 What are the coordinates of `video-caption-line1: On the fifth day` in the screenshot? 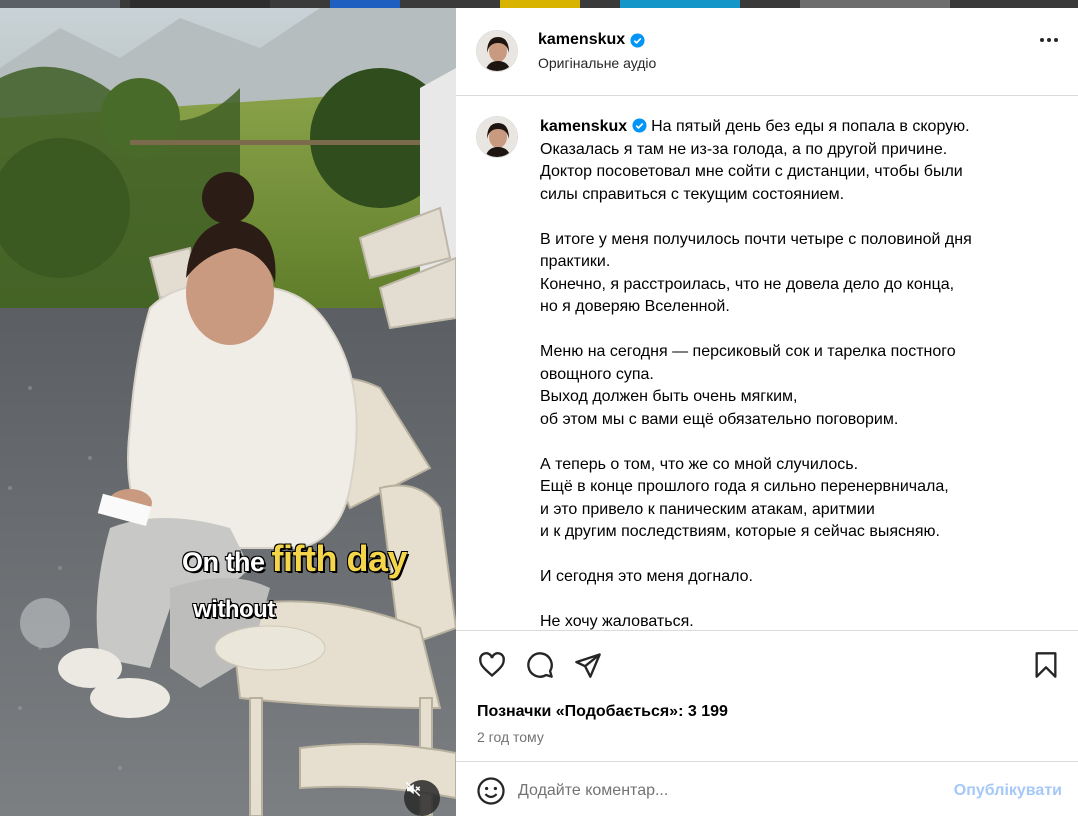 It's located at (295, 558).